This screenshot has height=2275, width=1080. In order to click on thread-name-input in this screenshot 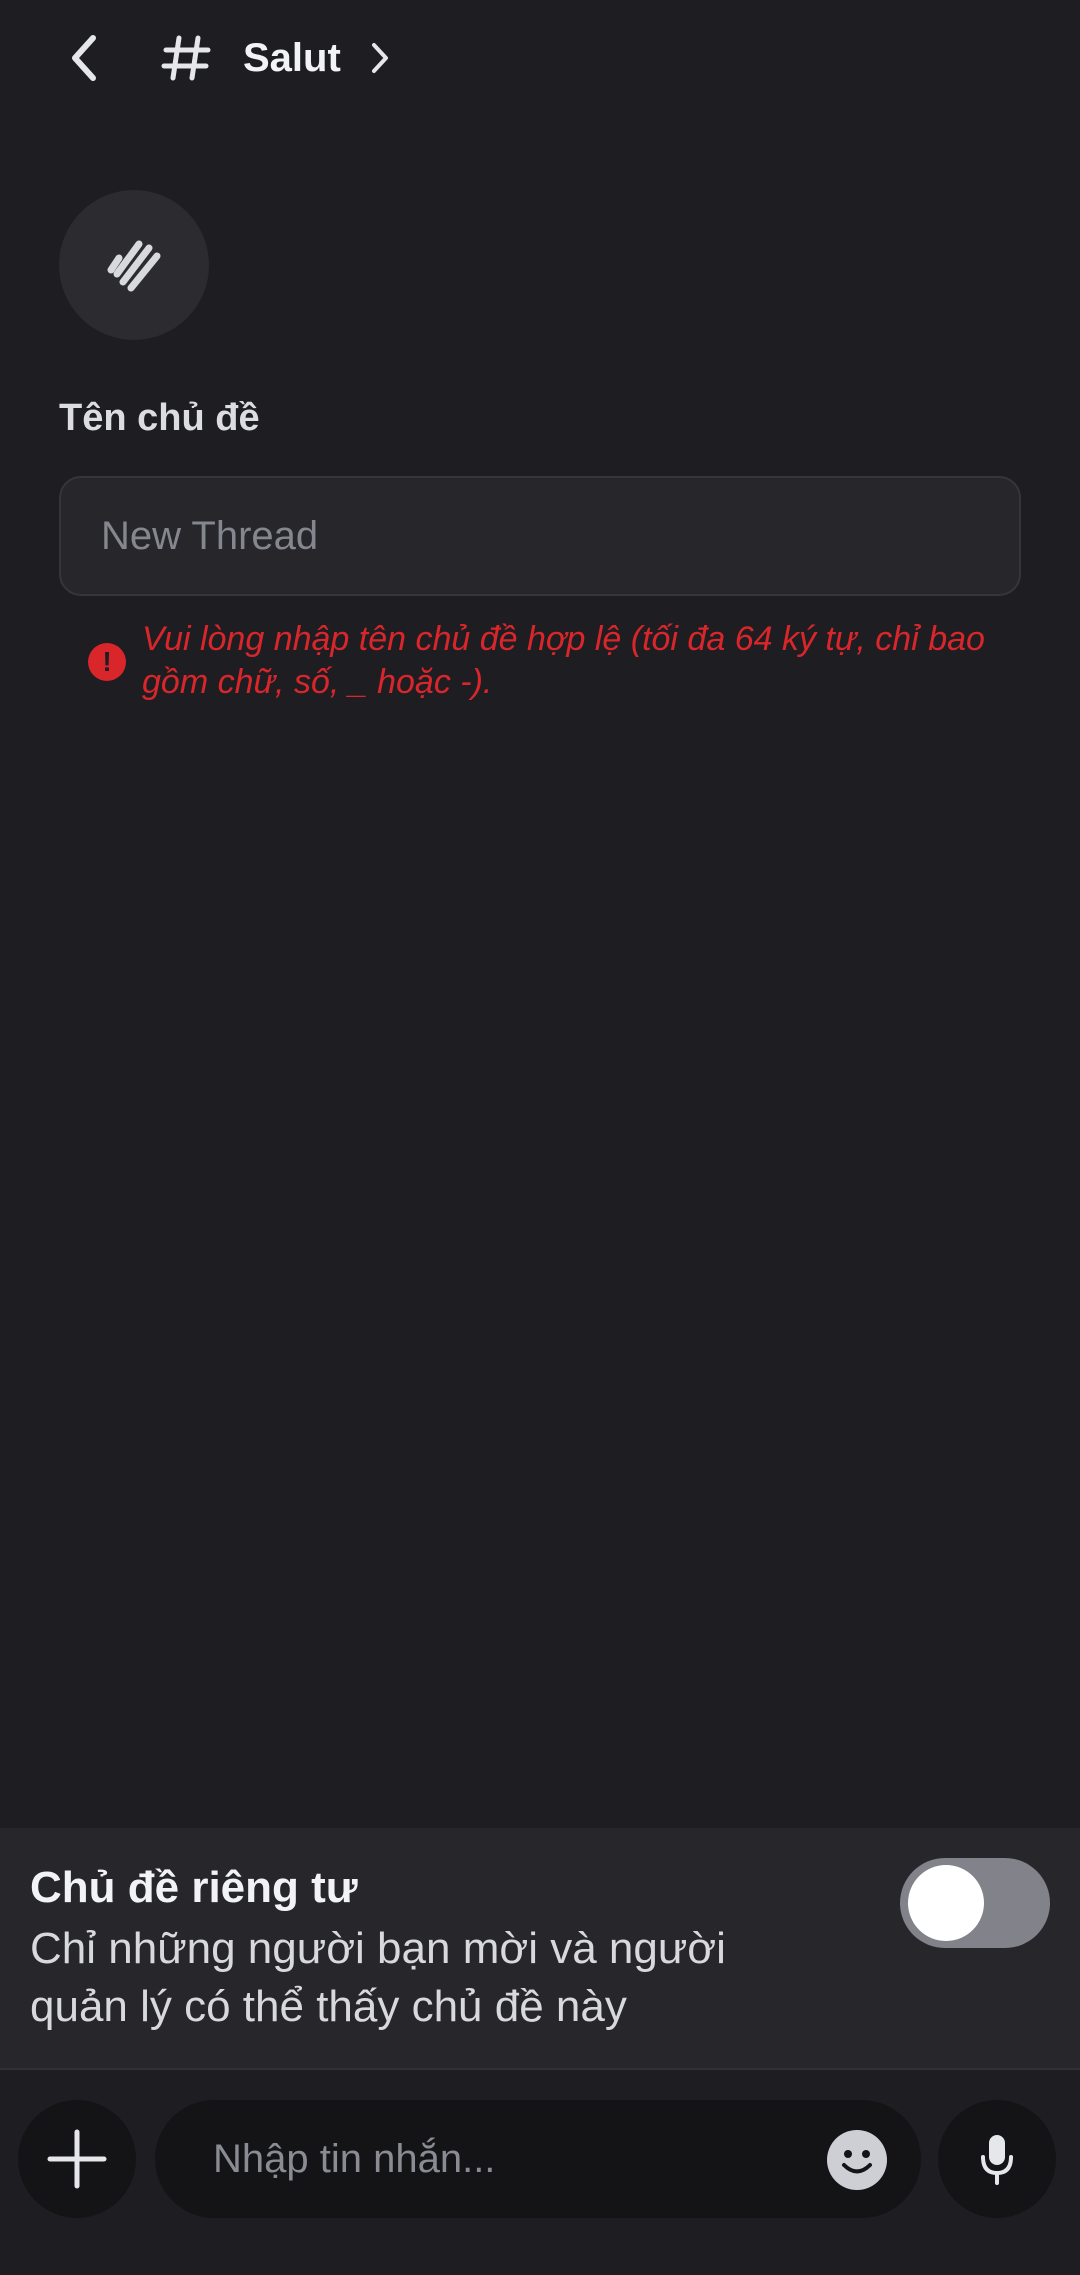, I will do `click(540, 536)`.